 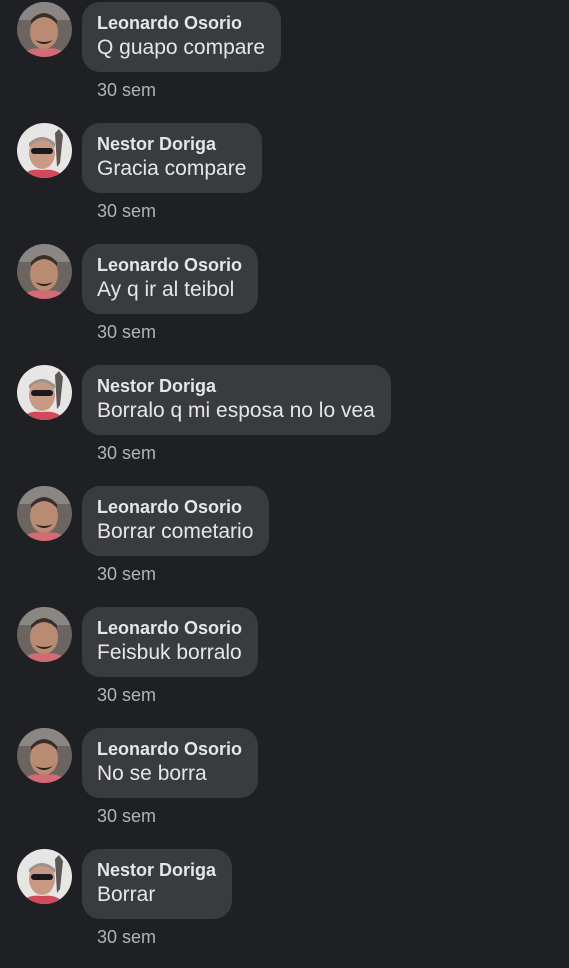 I want to click on comment-text: Ay q ir al teibol, so click(x=166, y=289).